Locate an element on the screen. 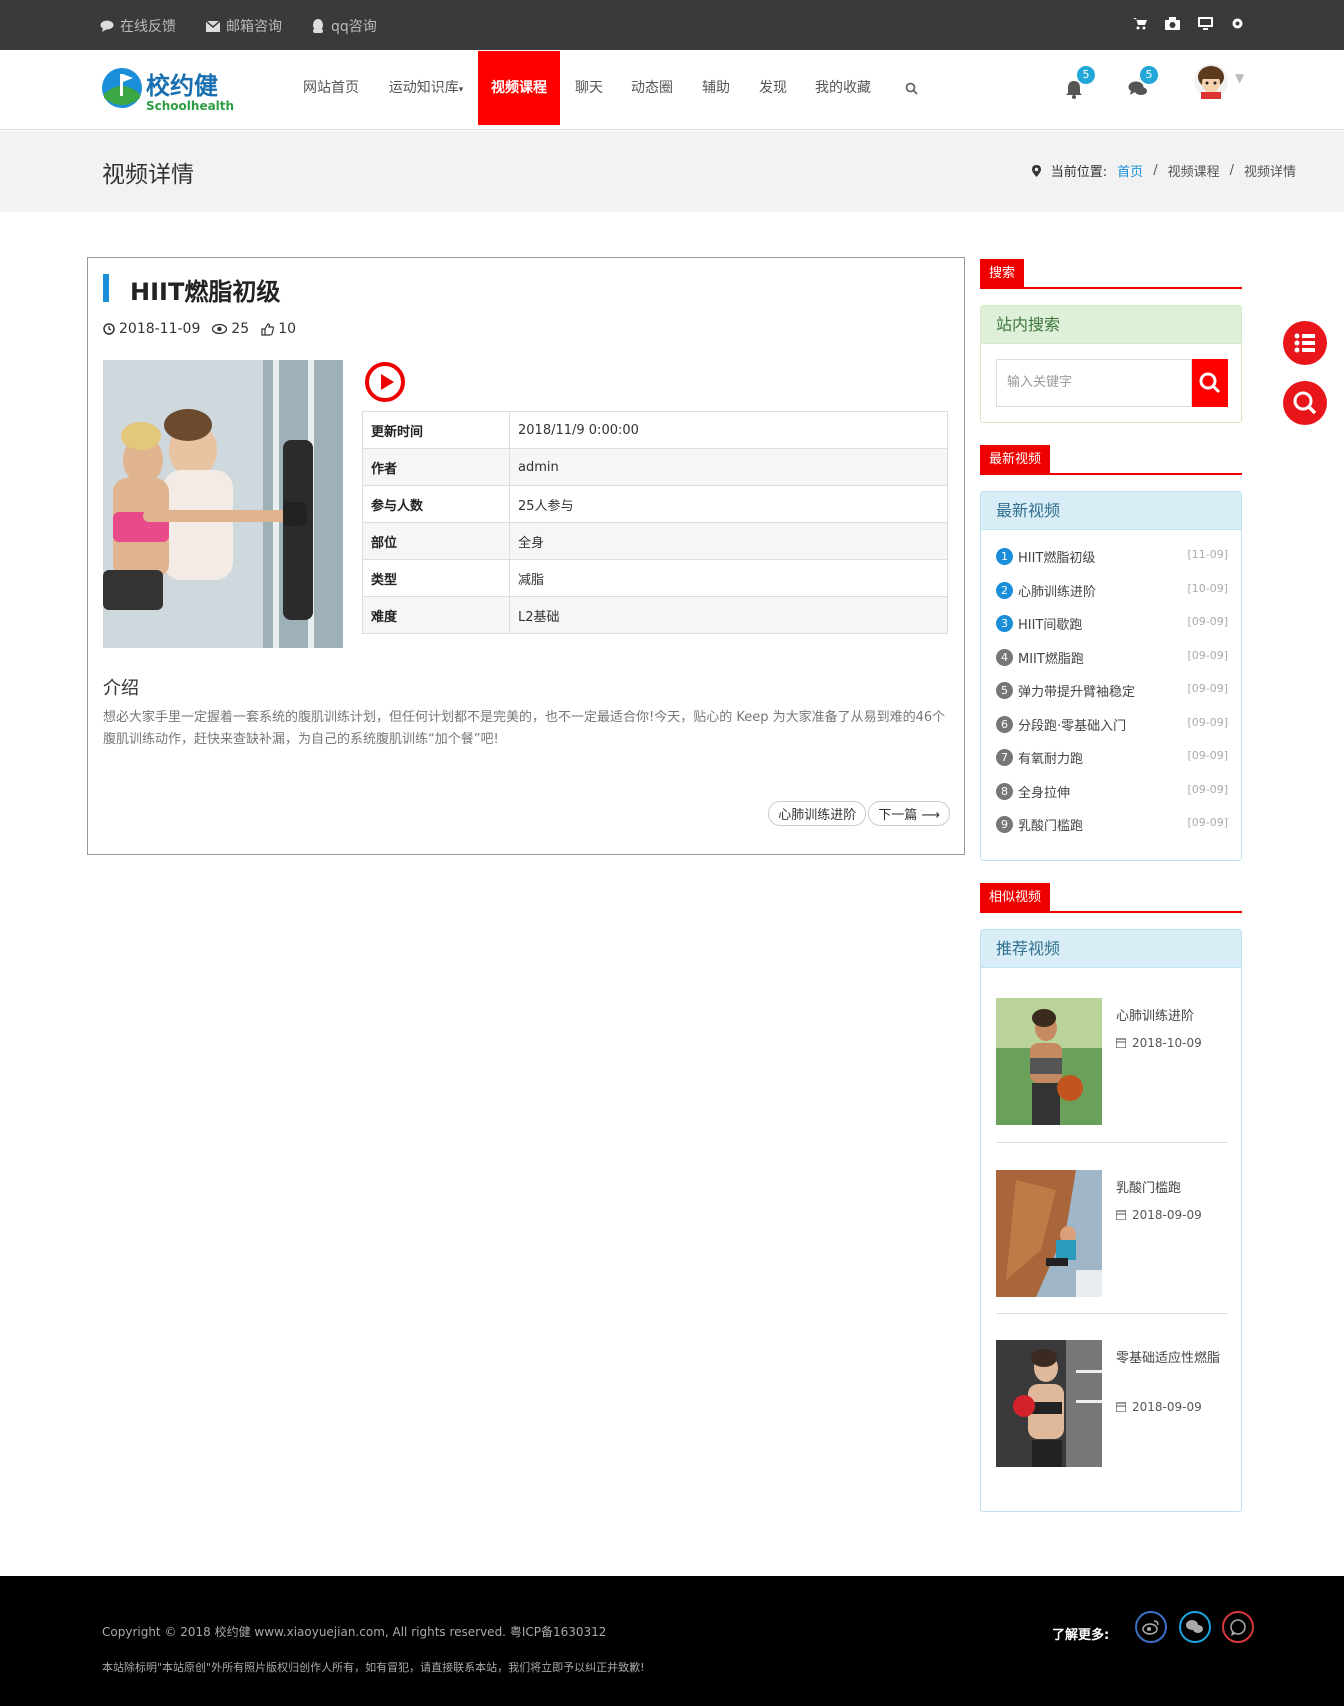 The width and height of the screenshot is (1344, 1706). bell-icon is located at coordinates (1074, 90).